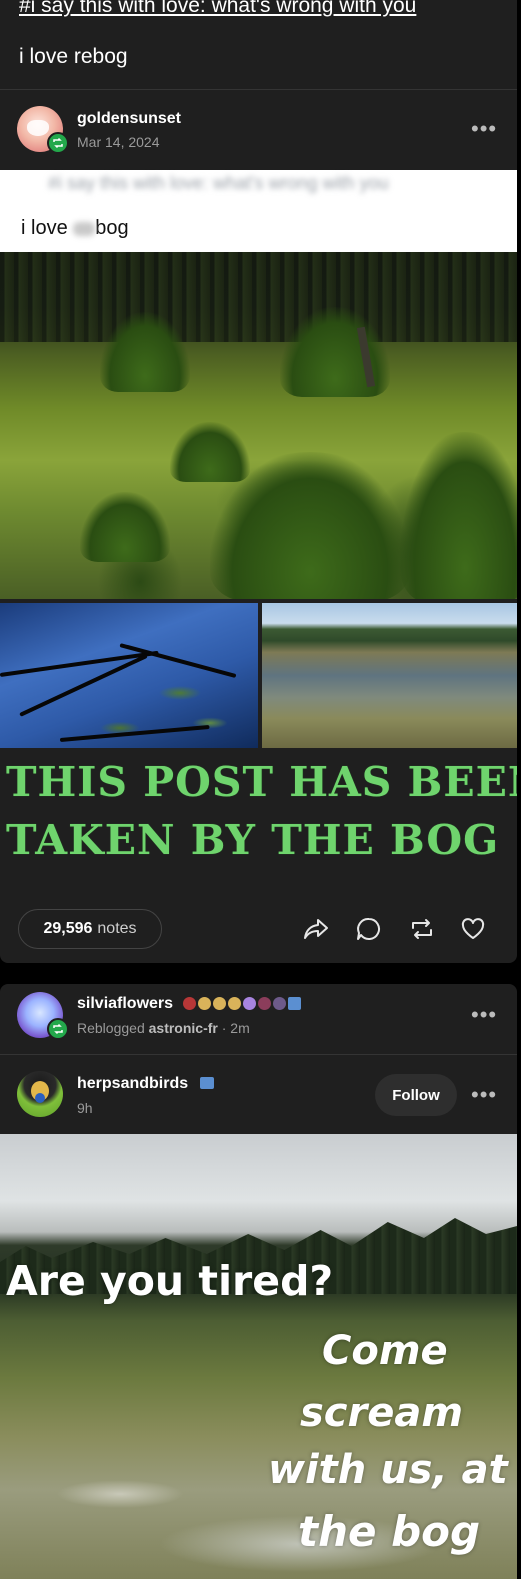 This screenshot has width=521, height=1579. I want to click on post-date: Mar 14, 2024, so click(118, 142).